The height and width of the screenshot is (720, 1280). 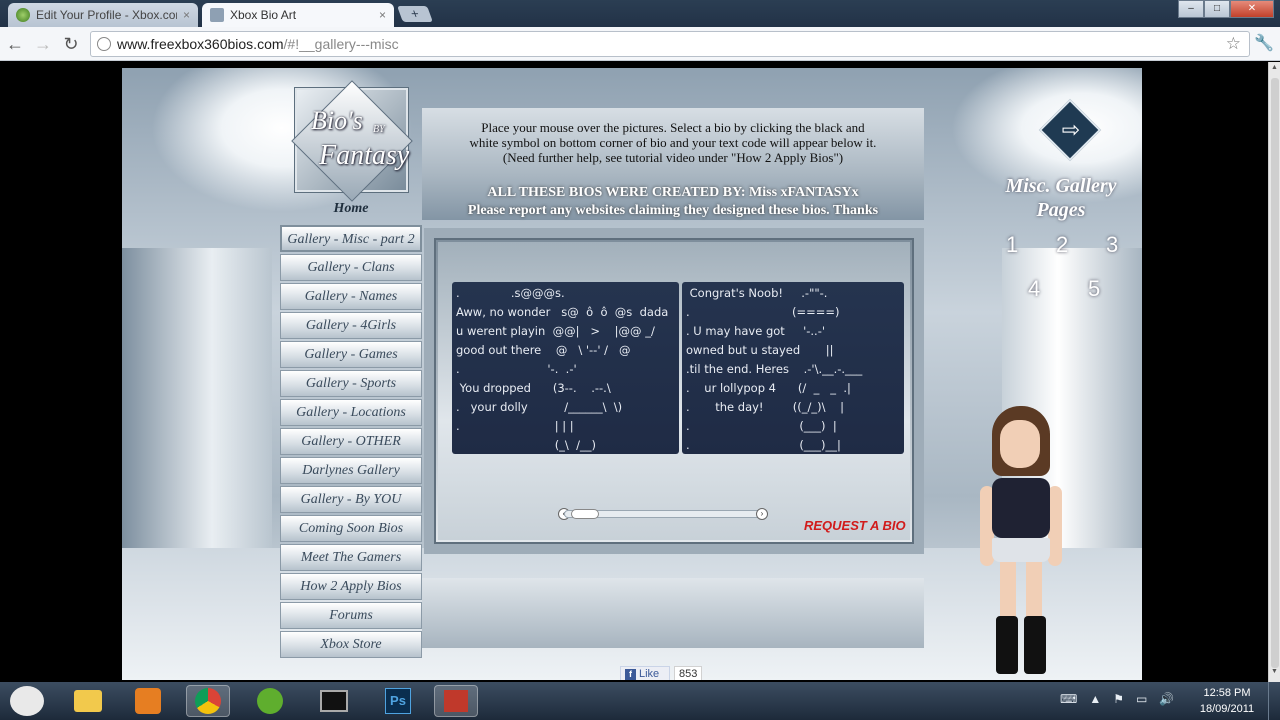 I want to click on close-window-button: ✕, so click(x=1252, y=9).